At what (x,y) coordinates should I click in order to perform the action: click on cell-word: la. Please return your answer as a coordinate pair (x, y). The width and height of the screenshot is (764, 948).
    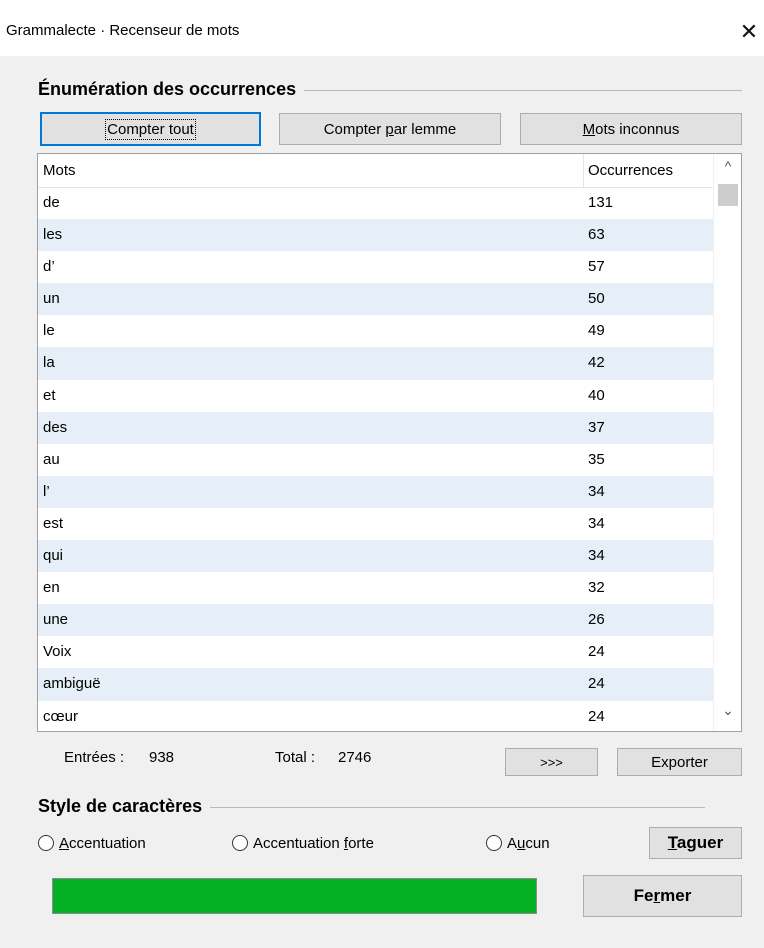
    Looking at the image, I should click on (49, 363).